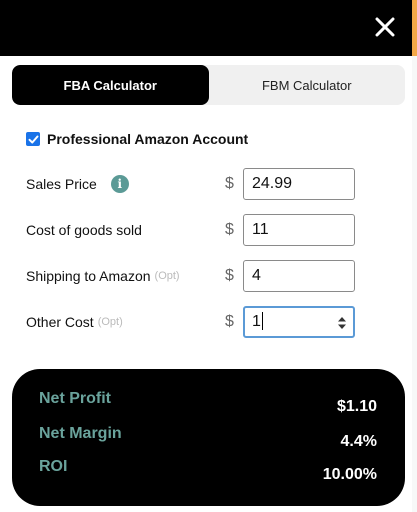 The height and width of the screenshot is (512, 417). What do you see at coordinates (208, 401) in the screenshot?
I see `net-profit-row: Net Profit $1.10` at bounding box center [208, 401].